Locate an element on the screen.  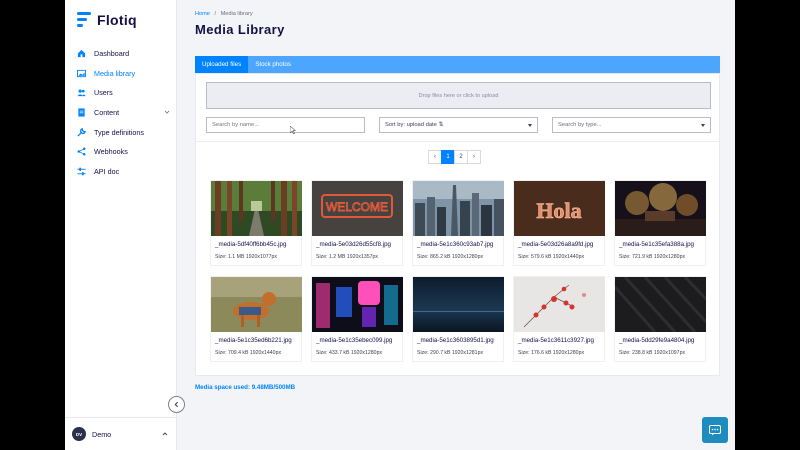
wrench-icon is located at coordinates (81, 132).